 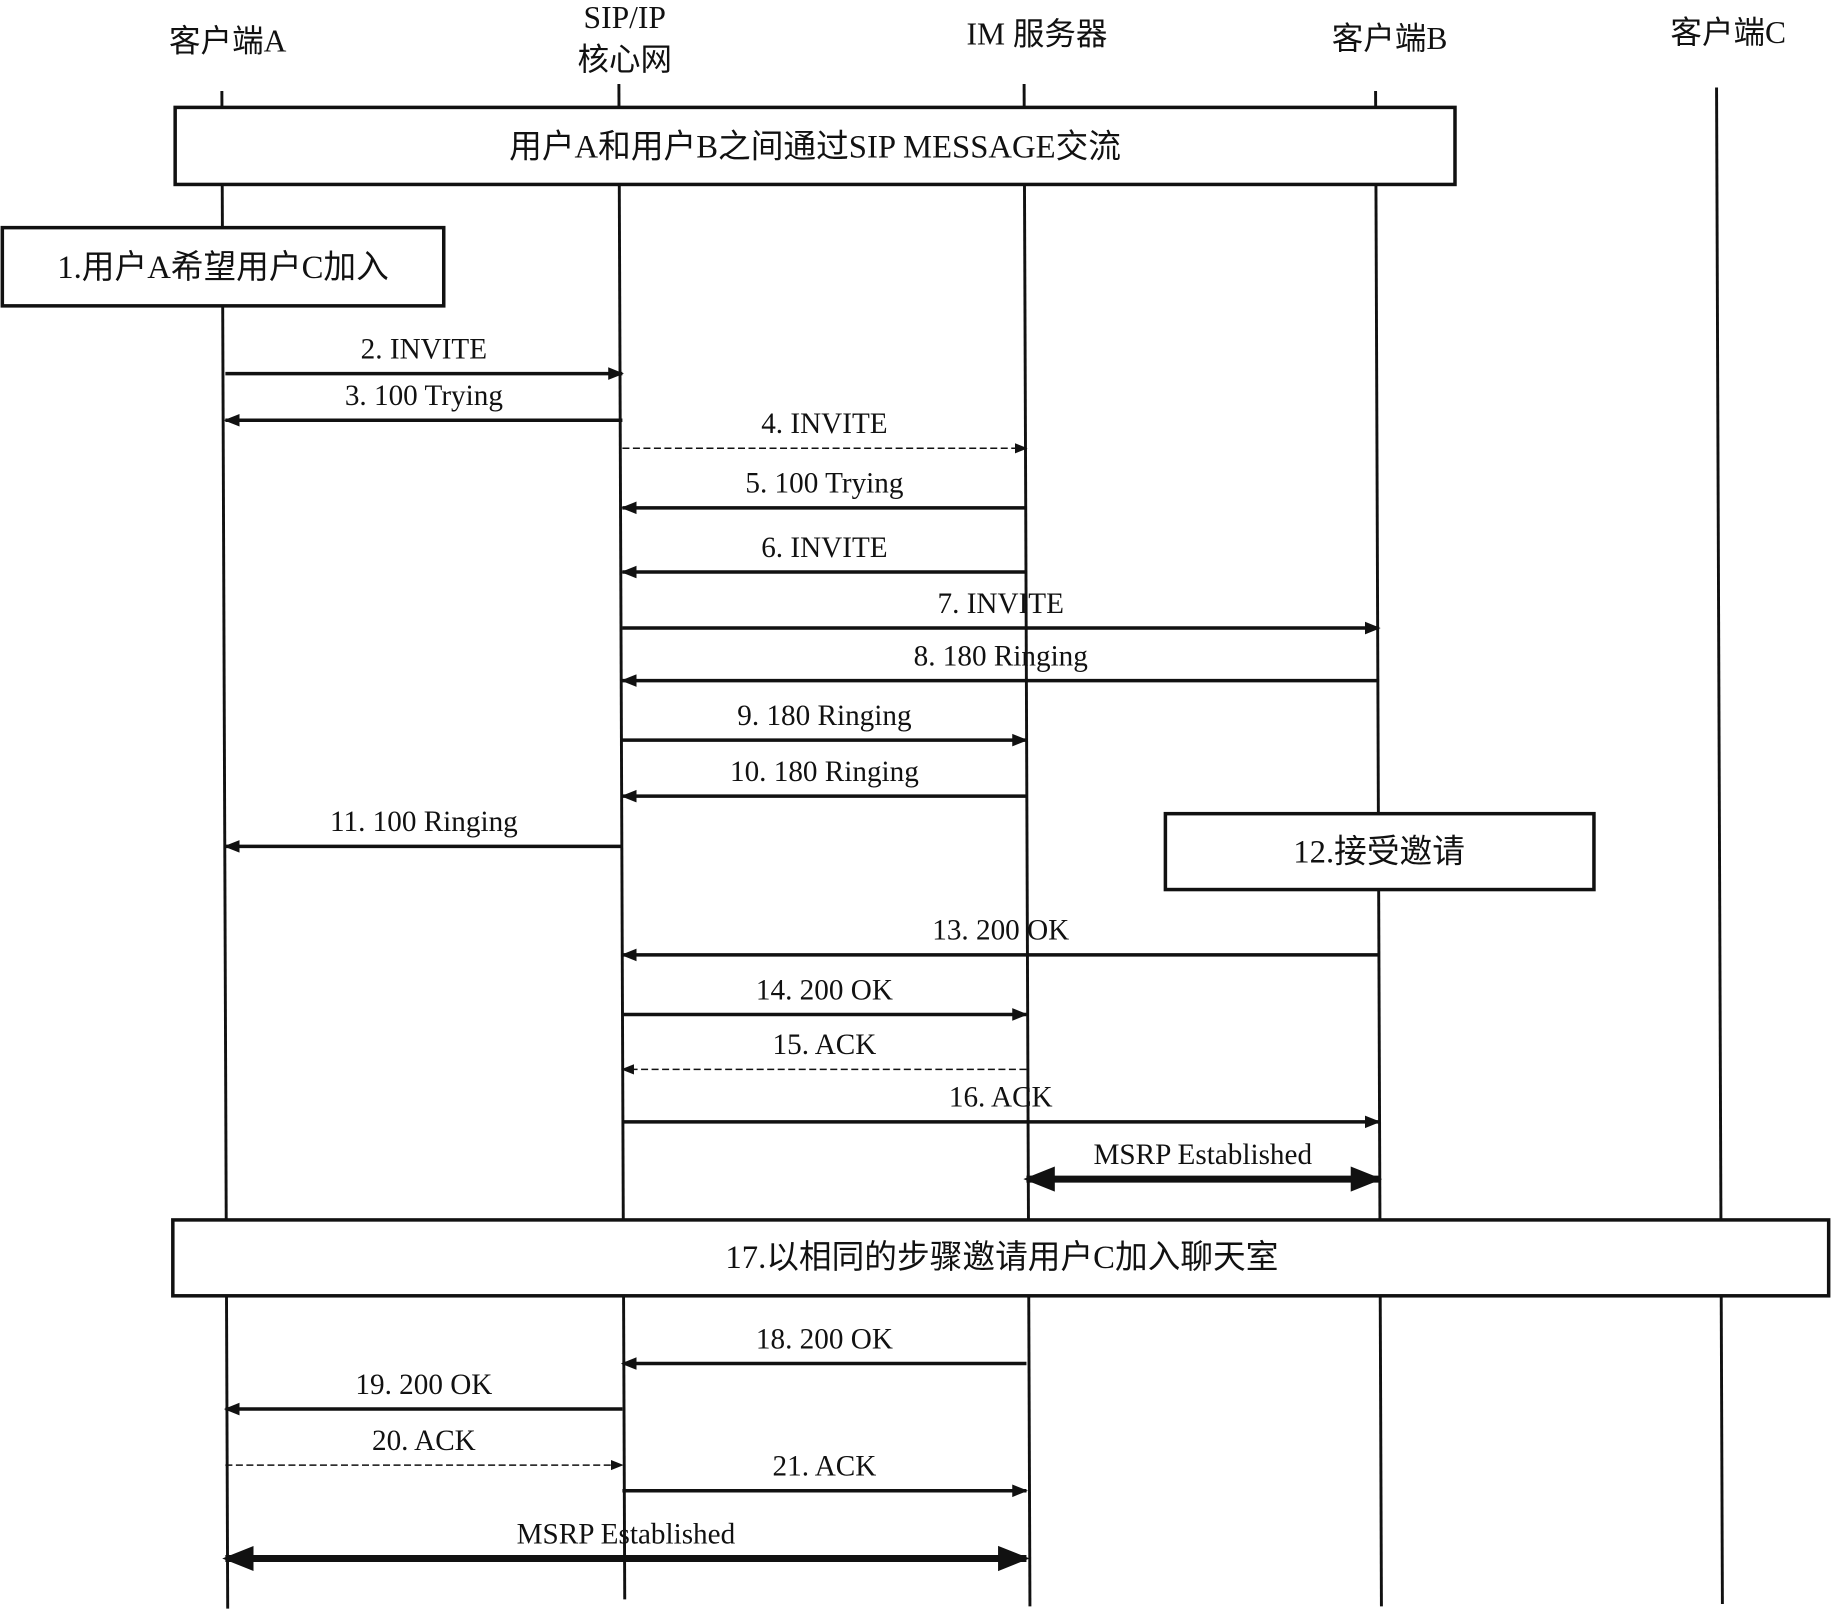 I want to click on note-step-12: 12.接受邀请, so click(x=1379, y=851).